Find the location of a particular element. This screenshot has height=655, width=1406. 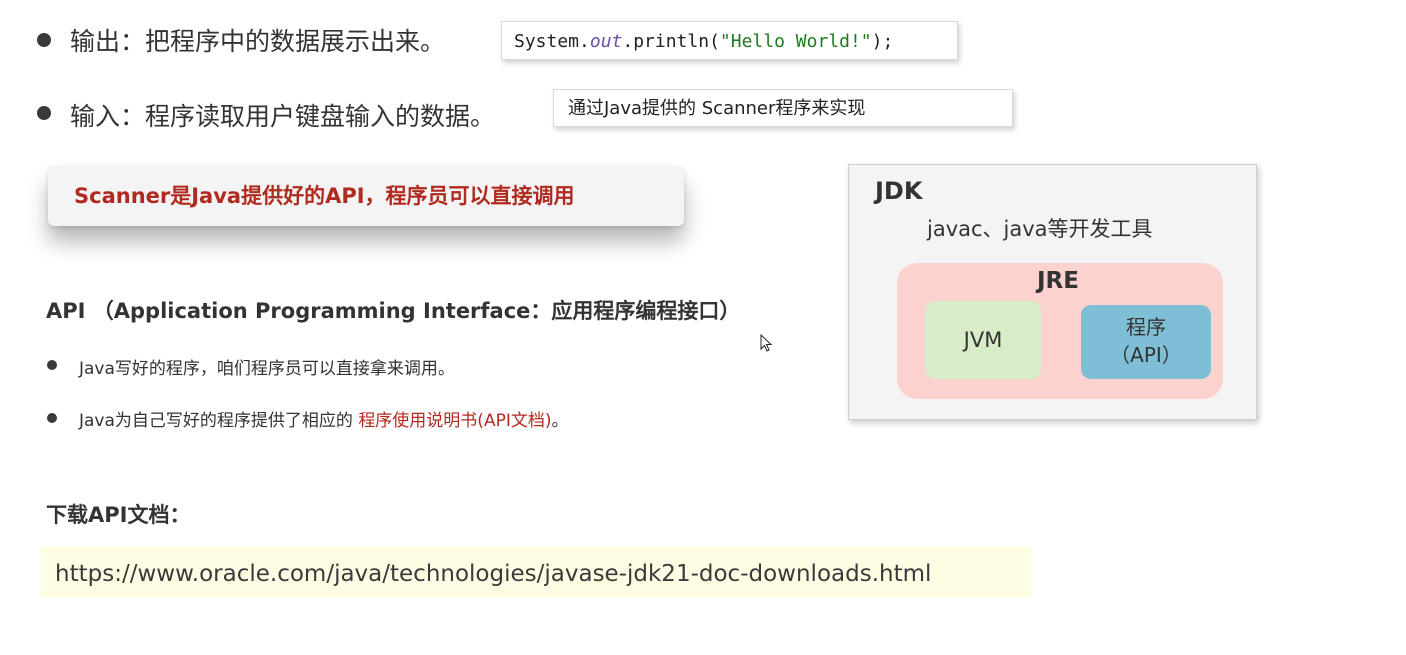

jdk-tools: javac、java等开发工具 is located at coordinates (1040, 229).